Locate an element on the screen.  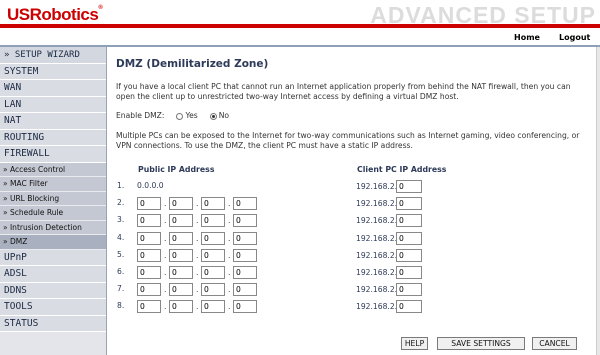
sidebar-subitem-dmz: » DMZ is located at coordinates (53, 242).